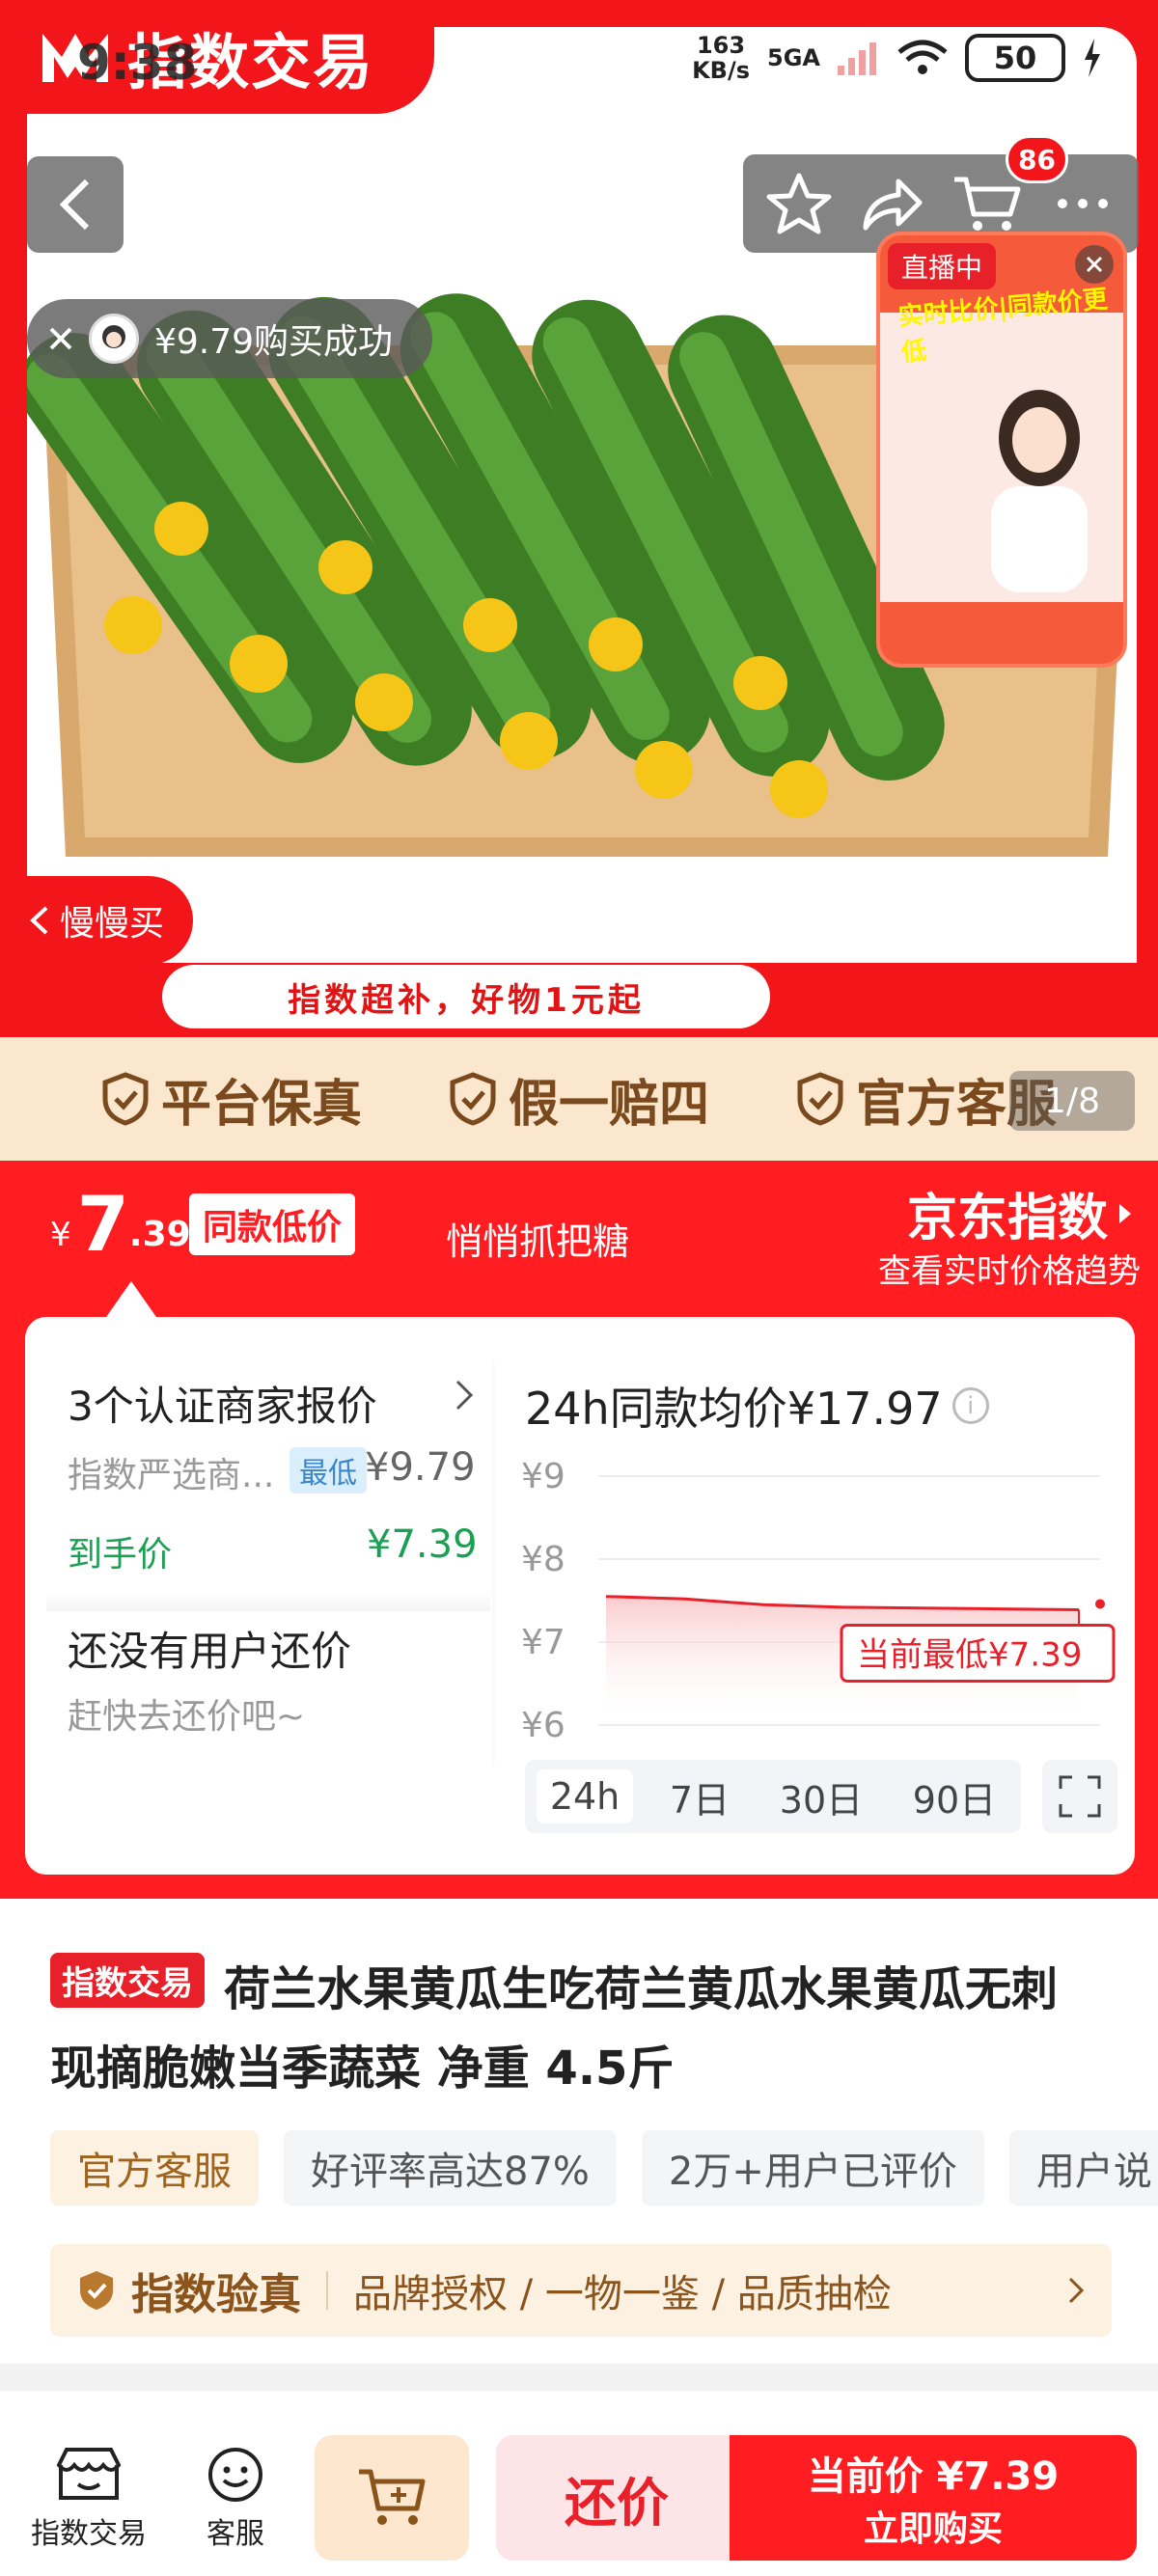 This screenshot has height=2576, width=1158. I want to click on guarantee-item: 平台保真, so click(231, 1100).